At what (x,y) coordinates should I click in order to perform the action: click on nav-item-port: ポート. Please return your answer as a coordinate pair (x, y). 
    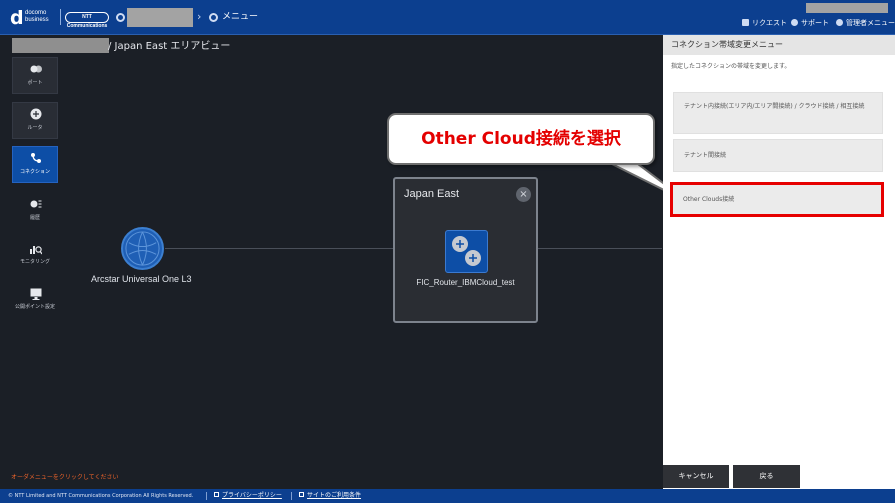
    Looking at the image, I should click on (35, 75).